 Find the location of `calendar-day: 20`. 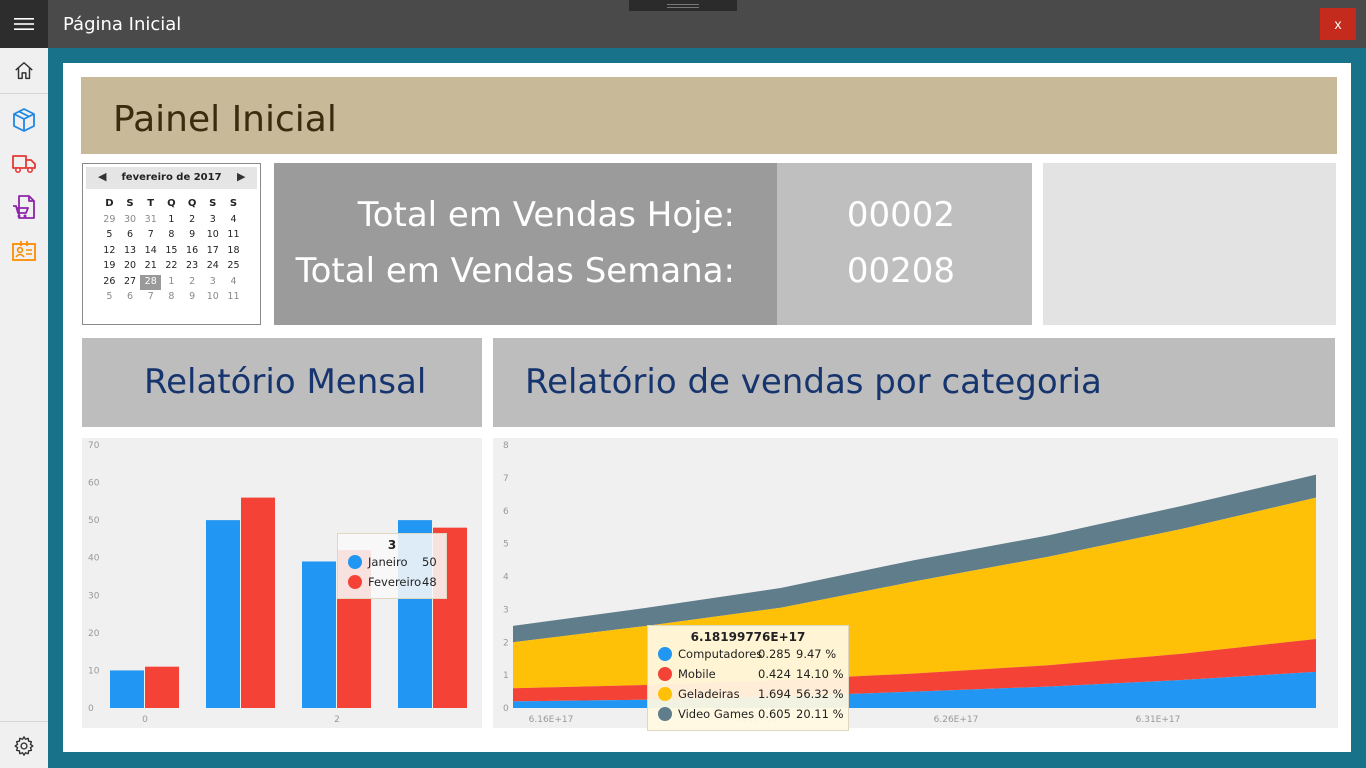

calendar-day: 20 is located at coordinates (130, 267).